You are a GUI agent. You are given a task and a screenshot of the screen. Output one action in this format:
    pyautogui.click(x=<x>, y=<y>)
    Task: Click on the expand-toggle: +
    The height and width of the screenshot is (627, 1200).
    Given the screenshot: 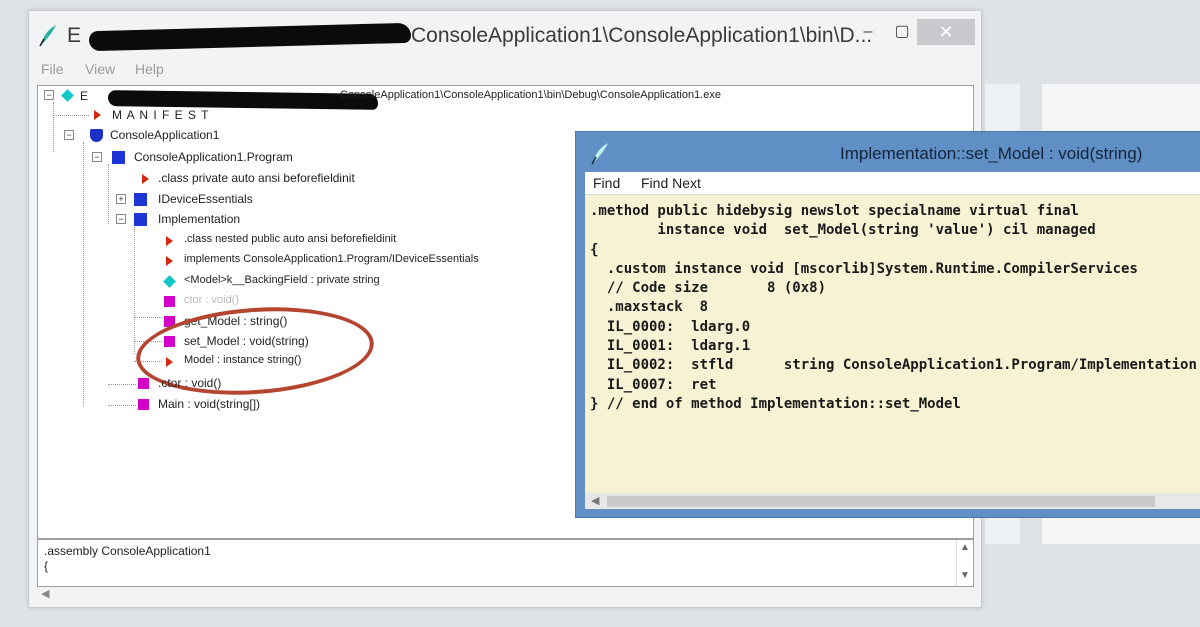 What is the action you would take?
    pyautogui.click(x=121, y=199)
    